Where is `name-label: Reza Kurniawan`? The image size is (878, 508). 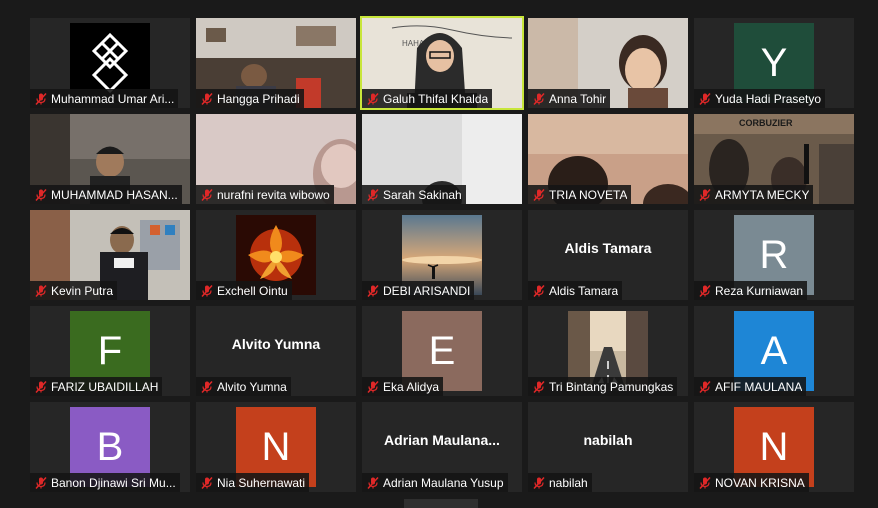 name-label: Reza Kurniawan is located at coordinates (751, 290).